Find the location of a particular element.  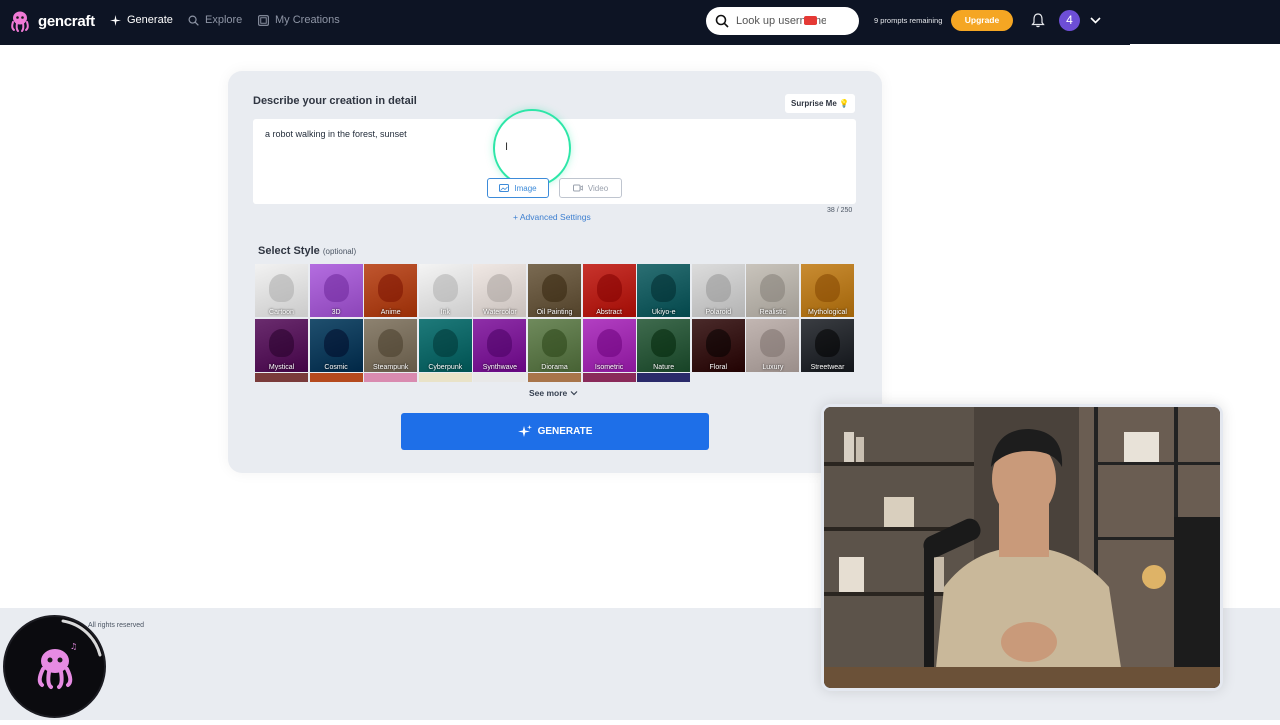

style-tile-mystical: Mystical is located at coordinates (281, 345).